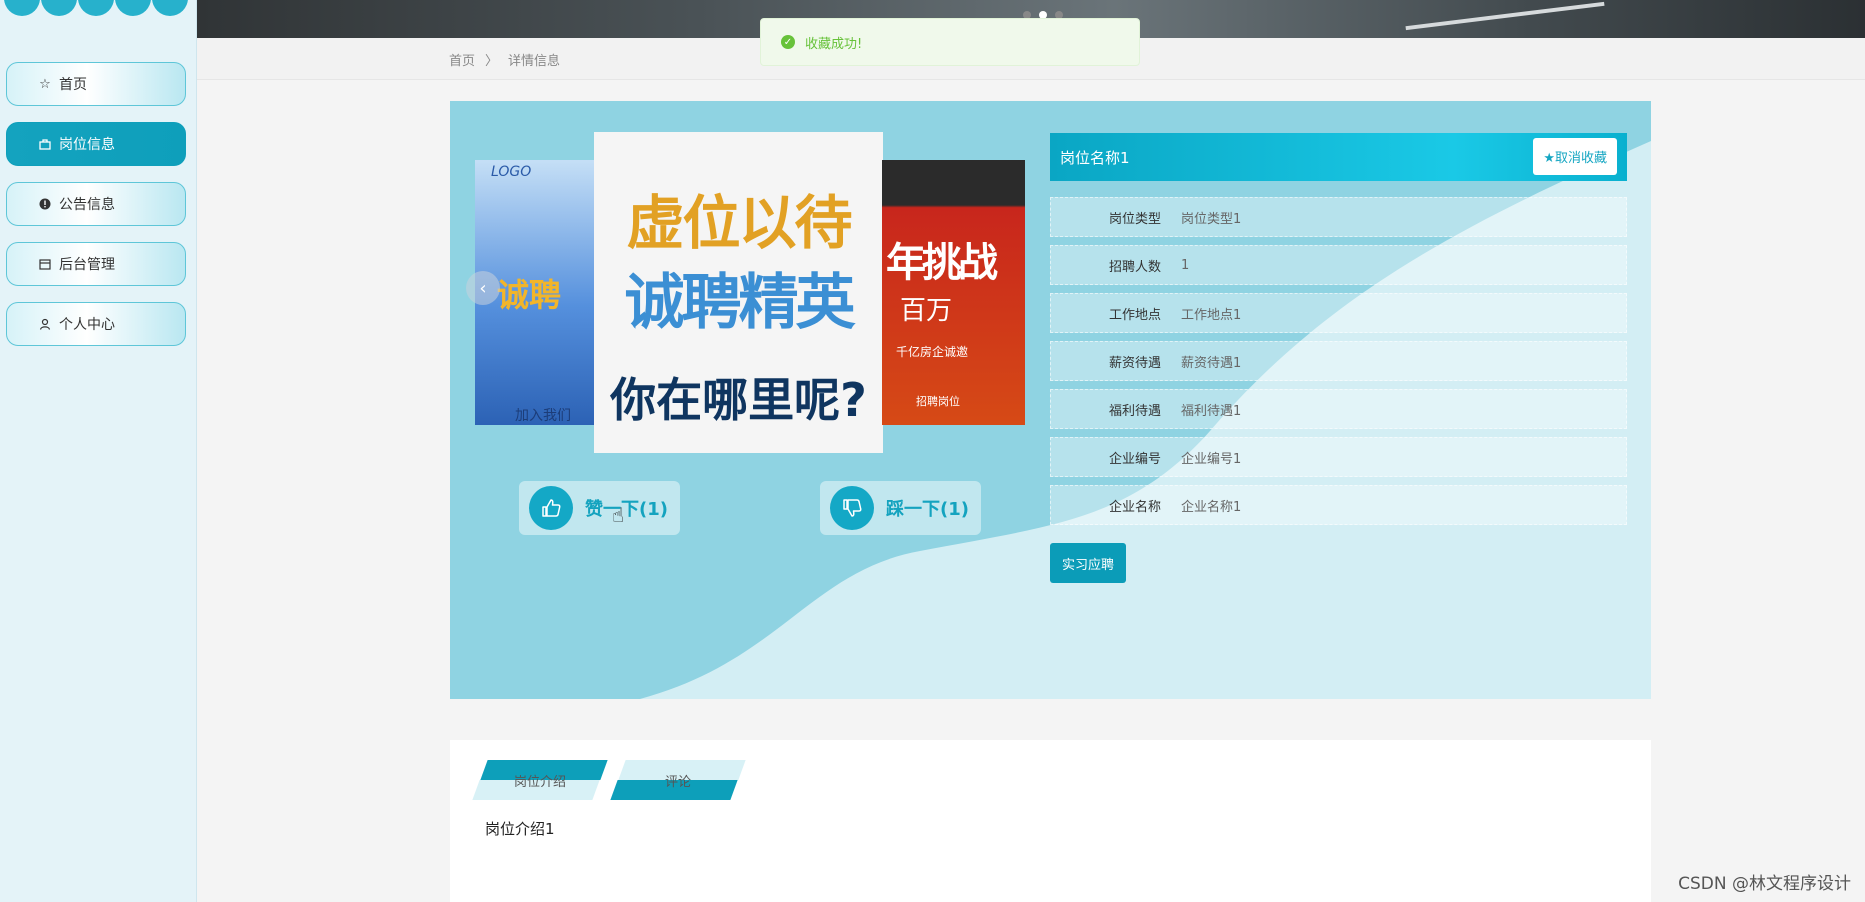 The image size is (1865, 902). I want to click on job-intro-text: 岗位介绍1, so click(520, 829).